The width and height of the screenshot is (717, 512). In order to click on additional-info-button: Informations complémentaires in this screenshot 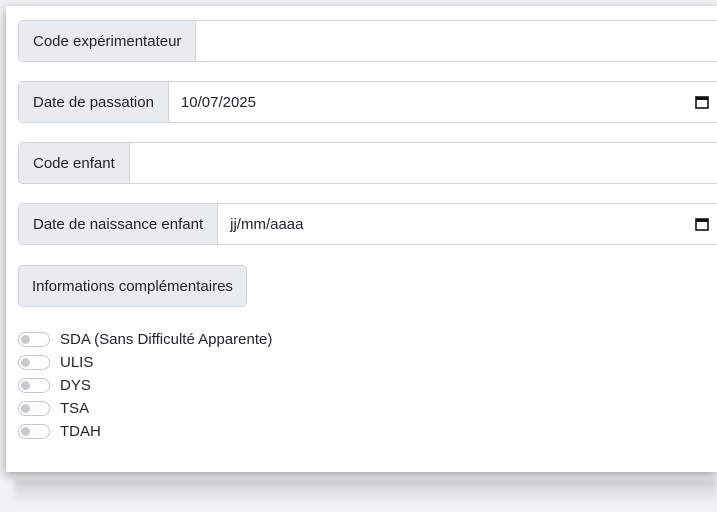, I will do `click(132, 286)`.